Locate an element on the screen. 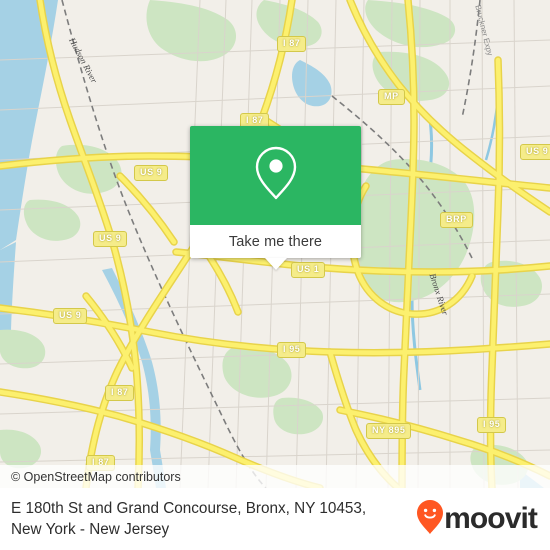  popup-action-bar: Take me there is located at coordinates (275, 247).